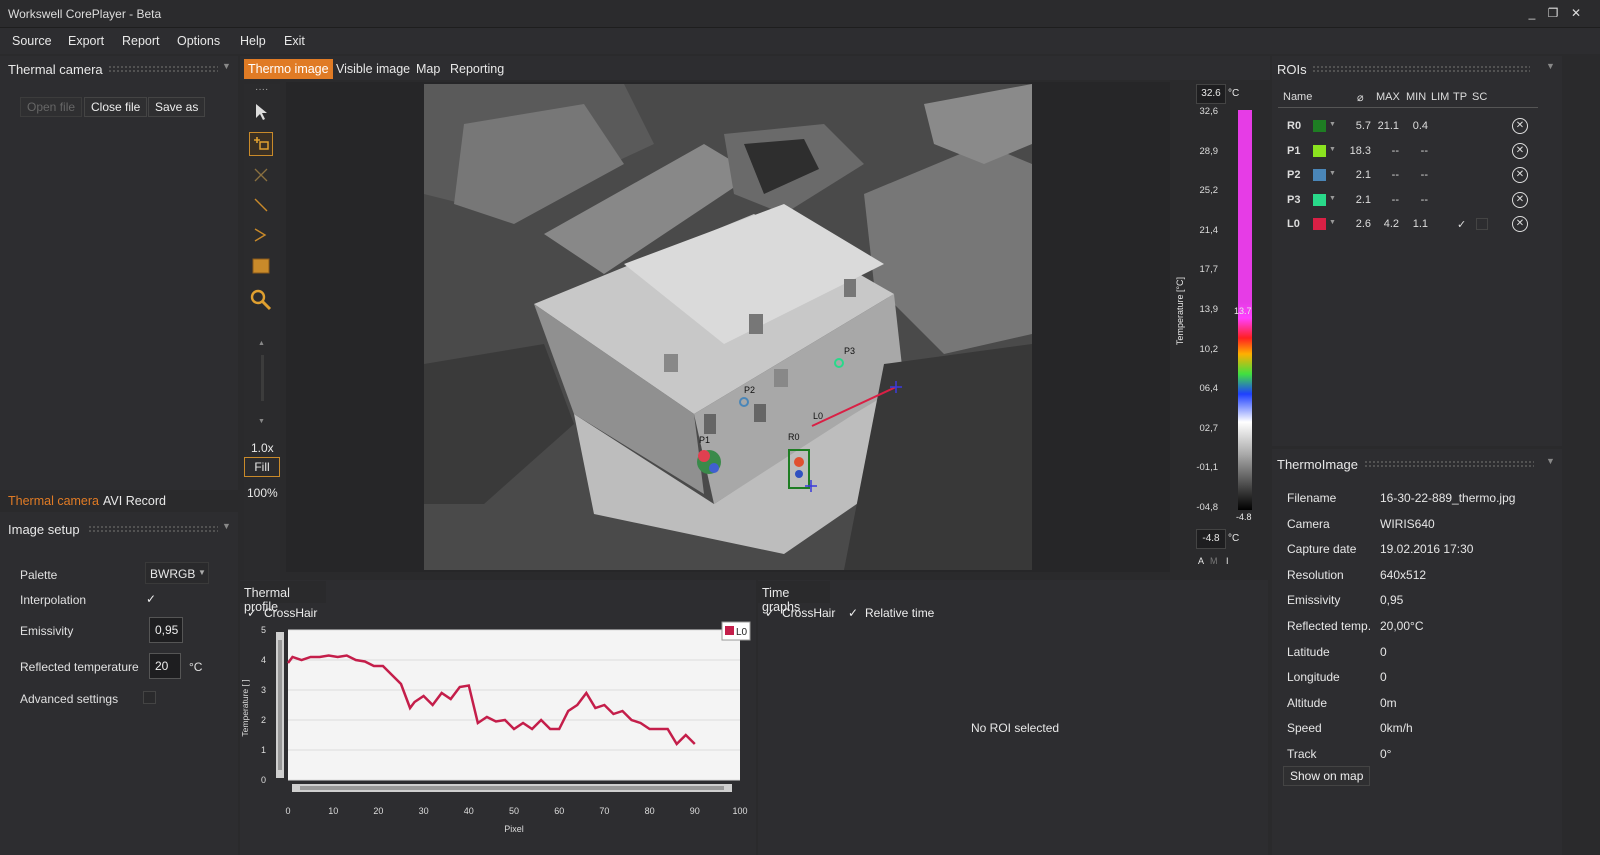  Describe the element at coordinates (39, 575) in the screenshot. I see `palette-label: Palette` at that location.